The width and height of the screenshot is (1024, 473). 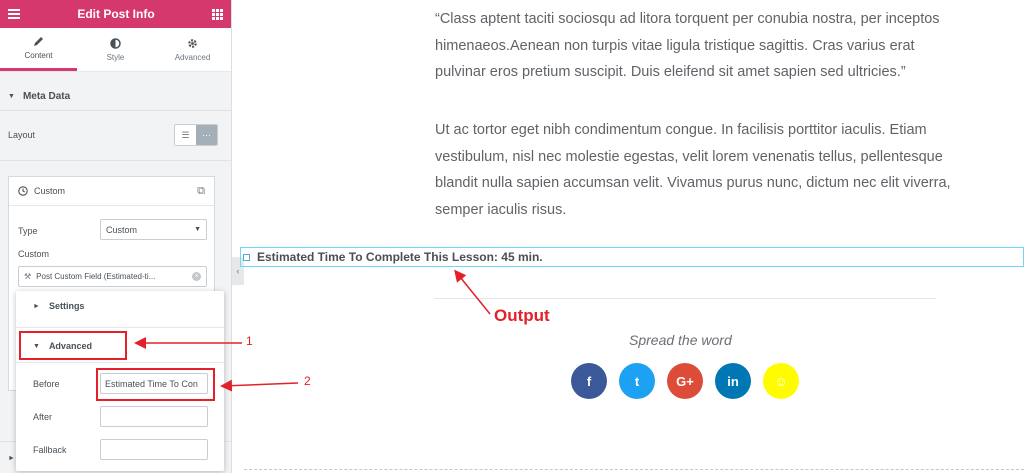 I want to click on social-share-buttons: f t G+ in ☺, so click(x=685, y=381).